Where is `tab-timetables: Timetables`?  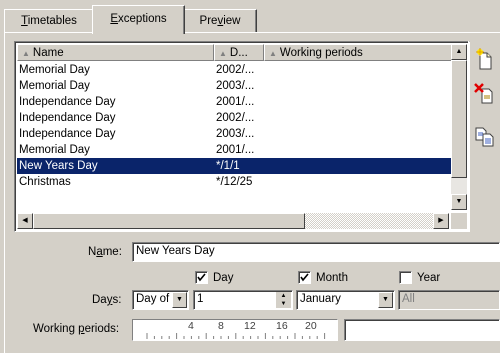 tab-timetables: Timetables is located at coordinates (49, 20).